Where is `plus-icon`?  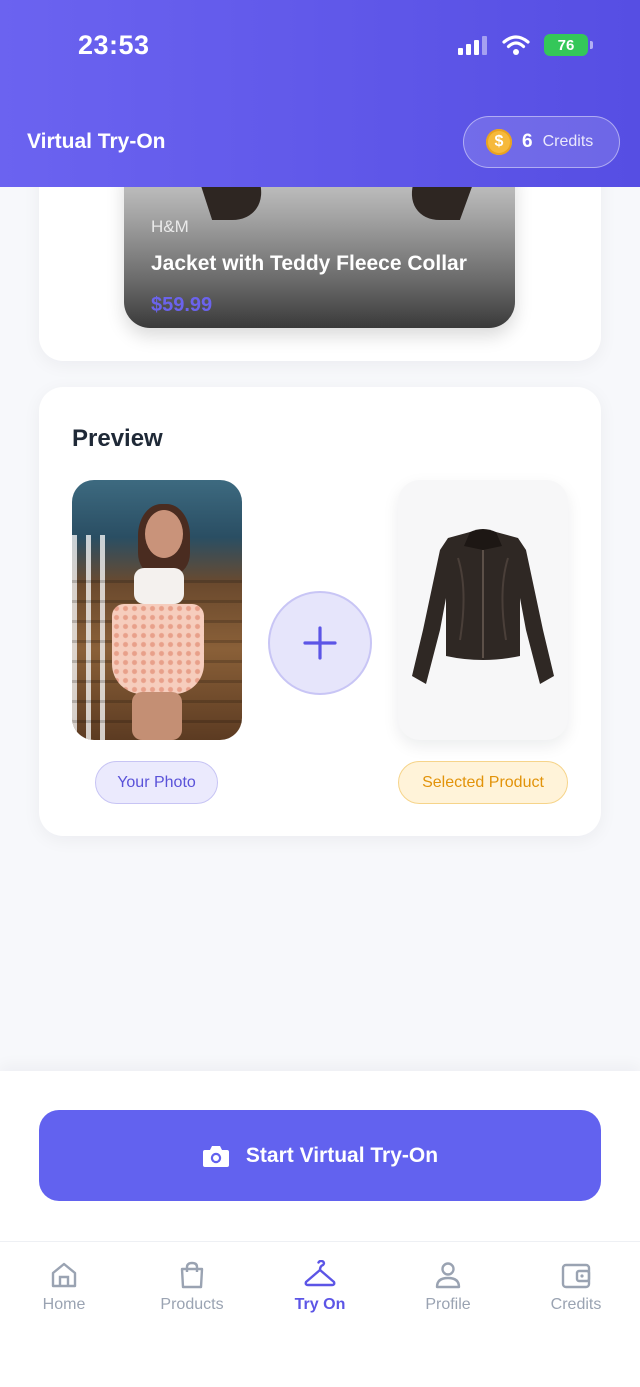
plus-icon is located at coordinates (320, 643).